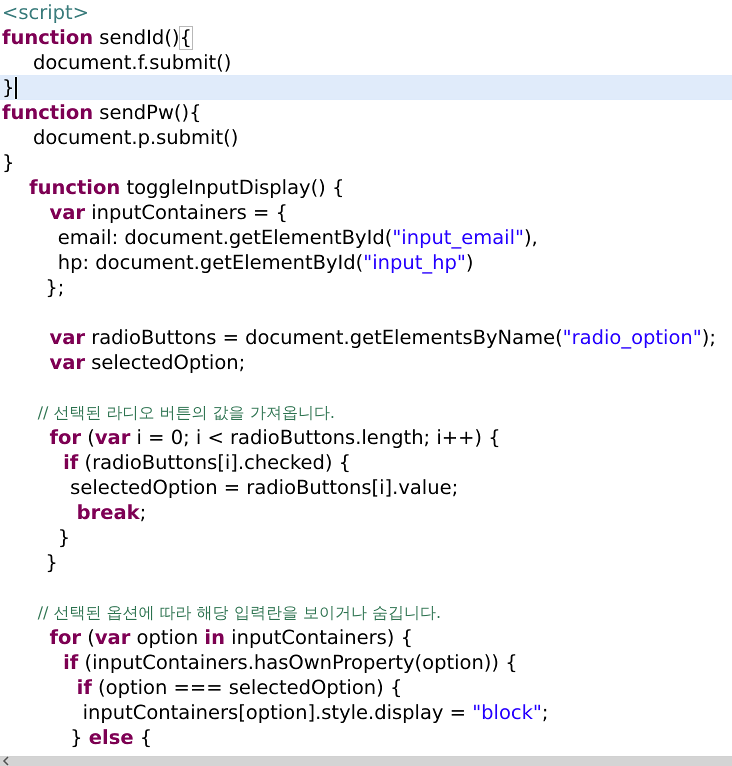  What do you see at coordinates (54, 287) in the screenshot?
I see `code-text: };` at bounding box center [54, 287].